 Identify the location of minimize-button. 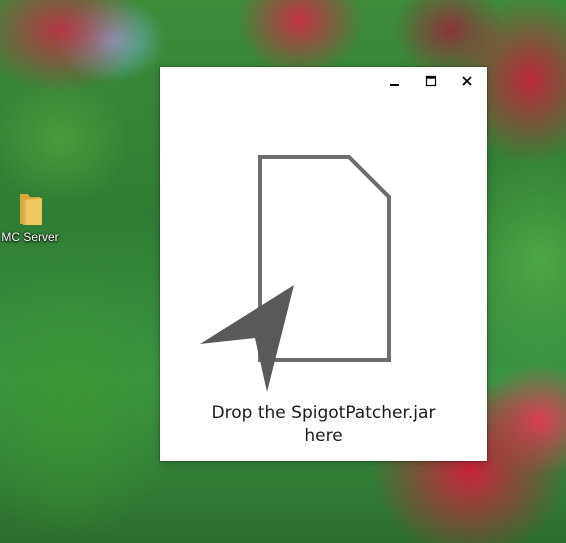
(395, 81).